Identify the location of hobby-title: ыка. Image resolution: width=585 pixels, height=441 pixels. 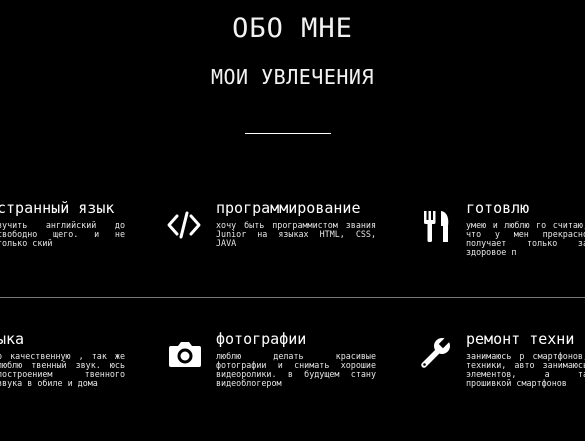
(12, 339).